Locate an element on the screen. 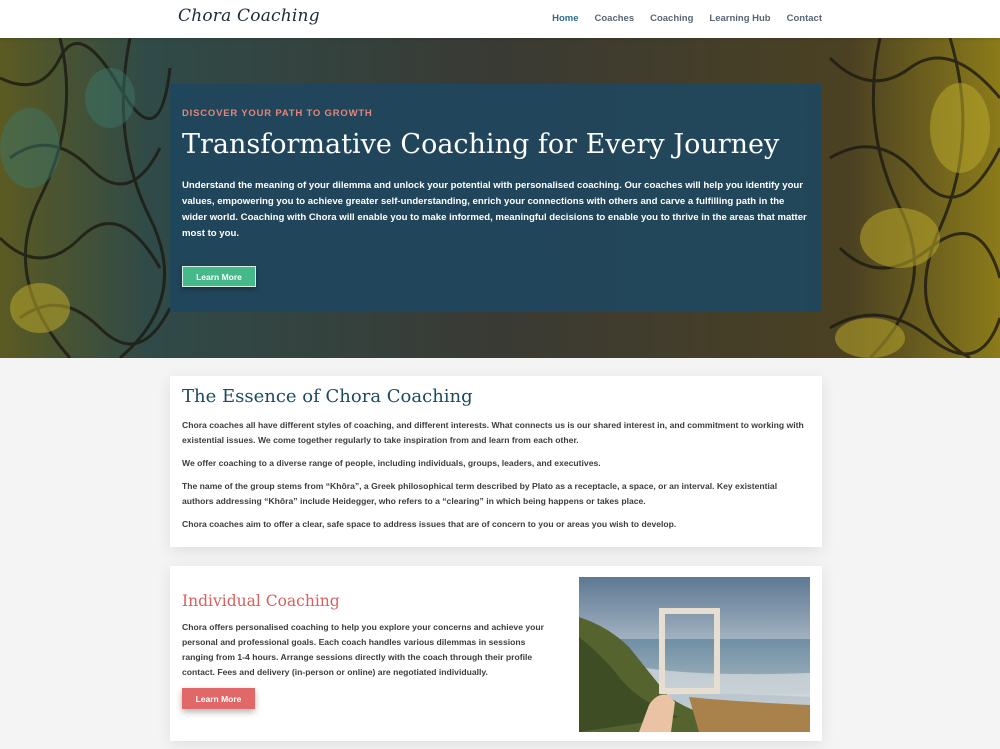 Image resolution: width=1000 pixels, height=749 pixels. site-logo: Chora Coaching is located at coordinates (249, 16).